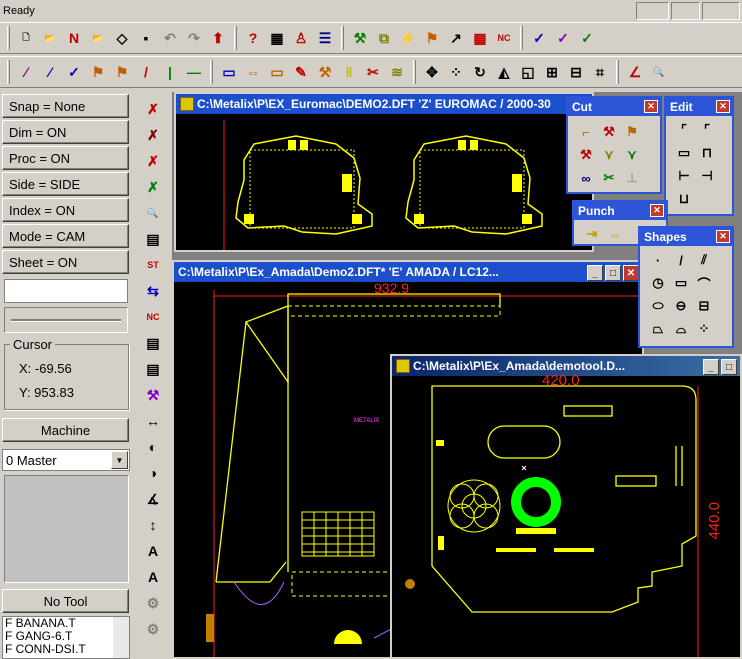 Image resolution: width=742 pixels, height=659 pixels. I want to click on document2-icon: ▤, so click(153, 369).